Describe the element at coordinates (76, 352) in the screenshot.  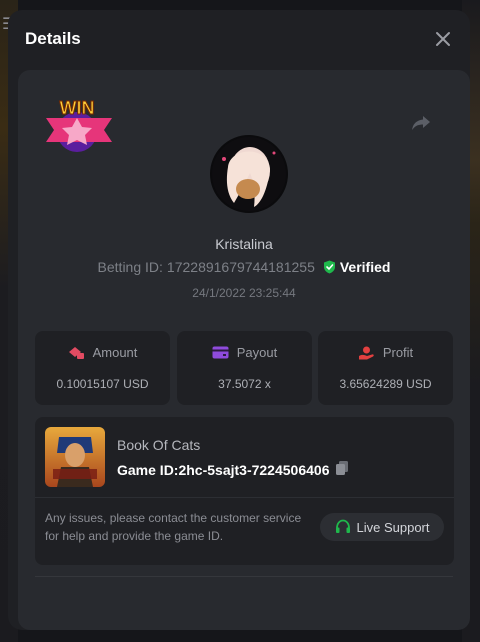
I see `amount-icon` at that location.